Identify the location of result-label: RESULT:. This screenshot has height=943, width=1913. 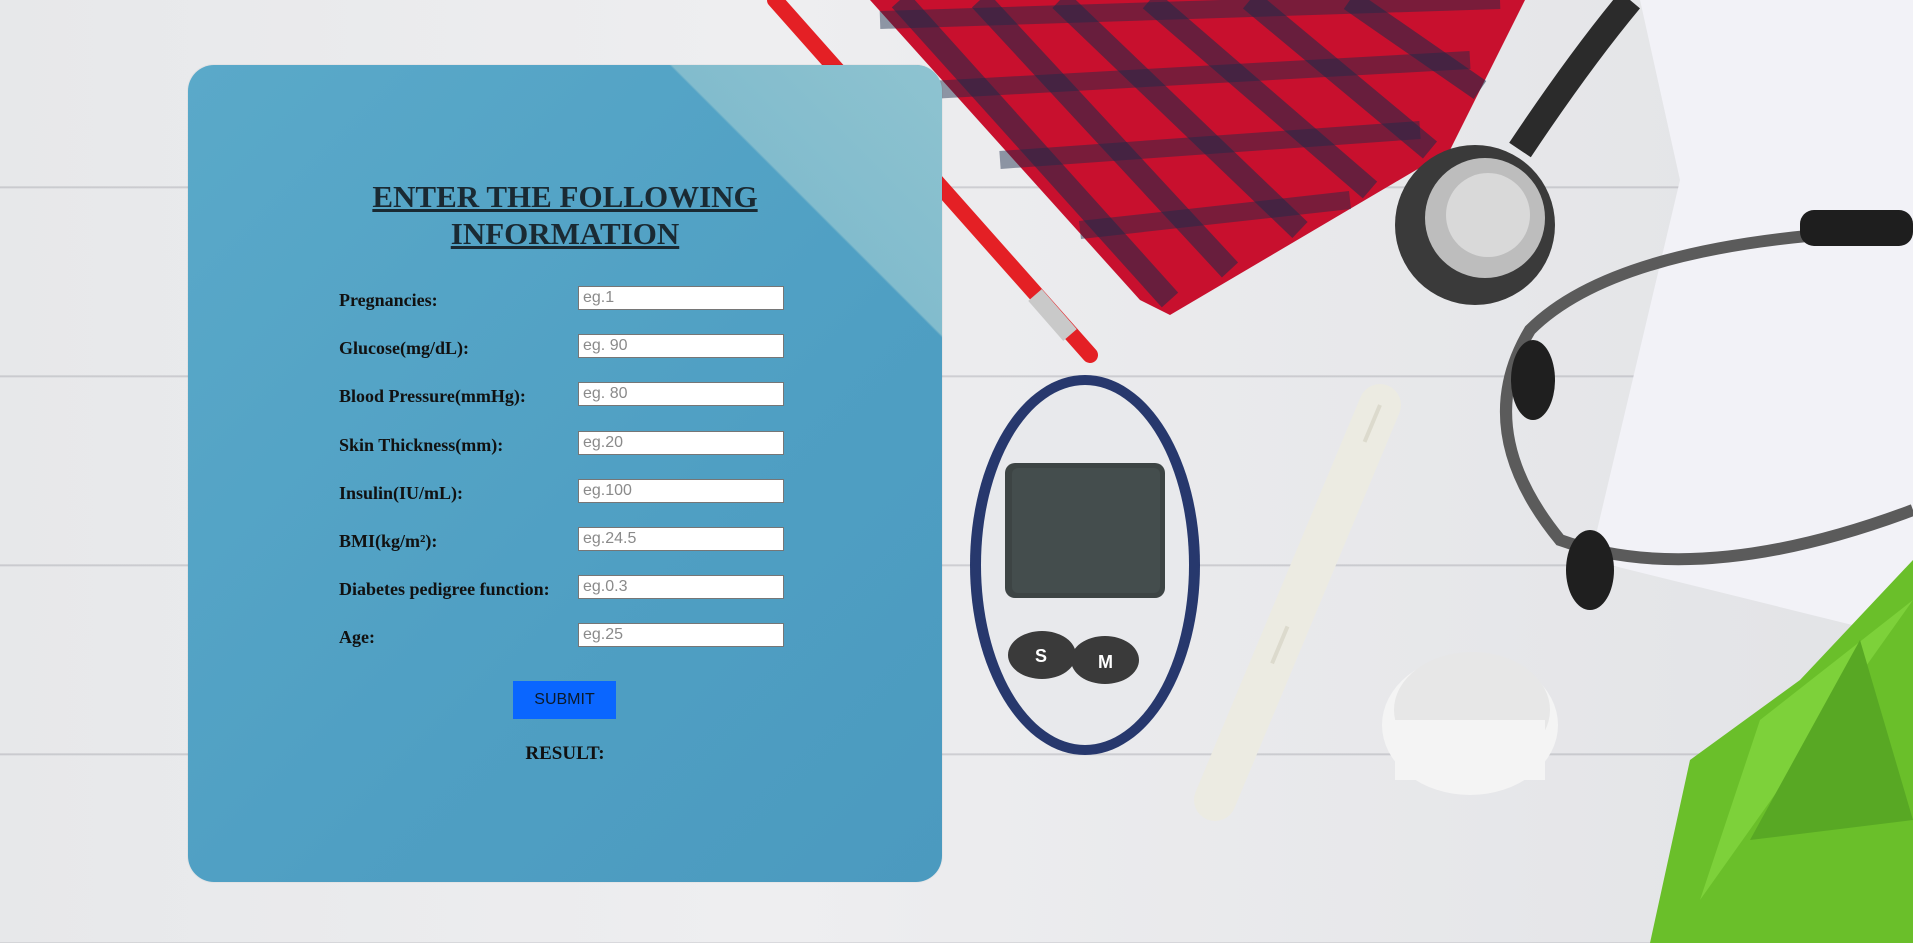
(565, 753).